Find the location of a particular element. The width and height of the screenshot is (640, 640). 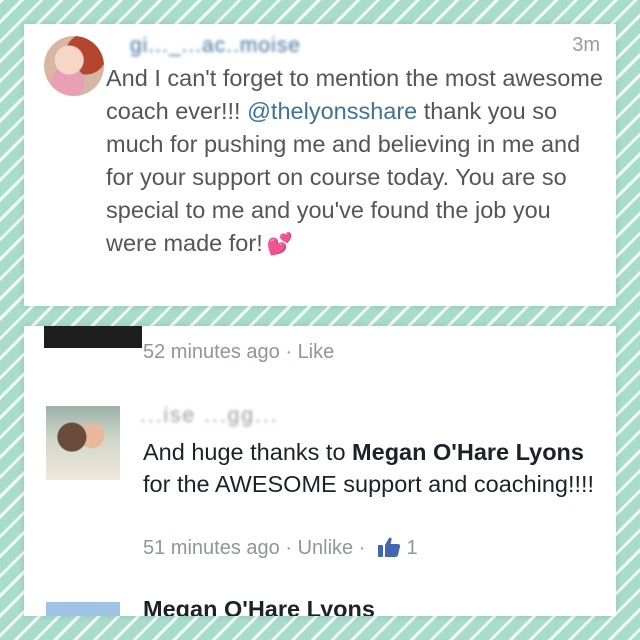

mention-link: @thelyonsshare is located at coordinates (332, 111).